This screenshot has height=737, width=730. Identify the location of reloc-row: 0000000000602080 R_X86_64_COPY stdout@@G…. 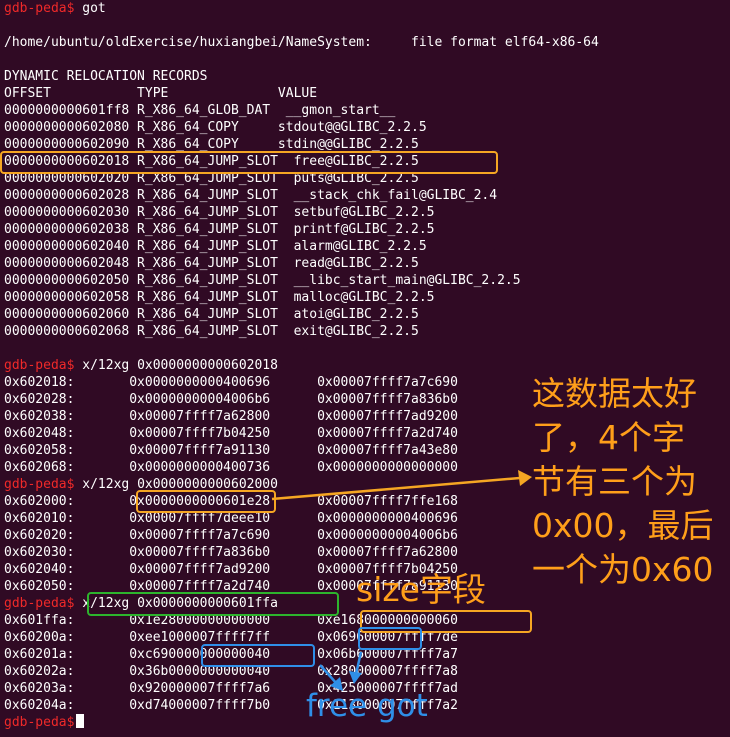
(215, 127).